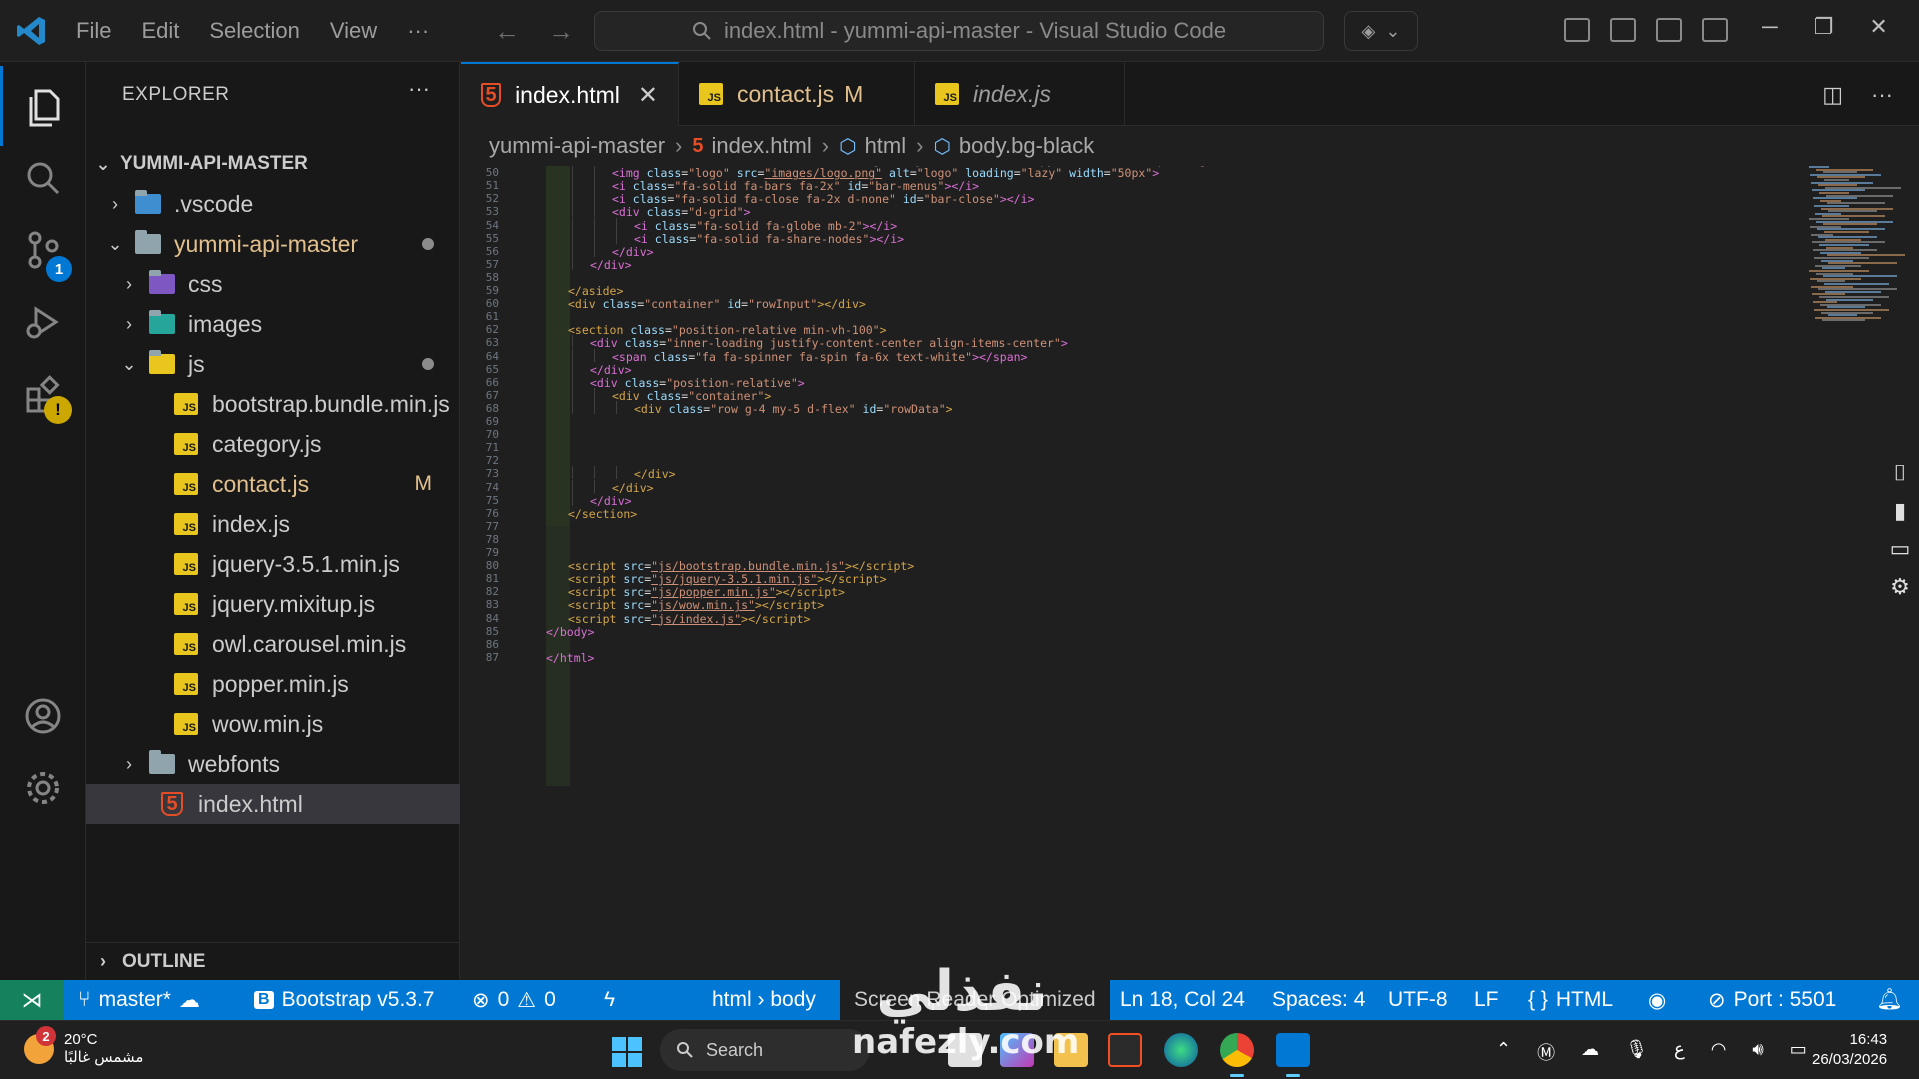 Image resolution: width=1919 pixels, height=1079 pixels. I want to click on encoding-indicator: UTF-8, so click(1418, 1000).